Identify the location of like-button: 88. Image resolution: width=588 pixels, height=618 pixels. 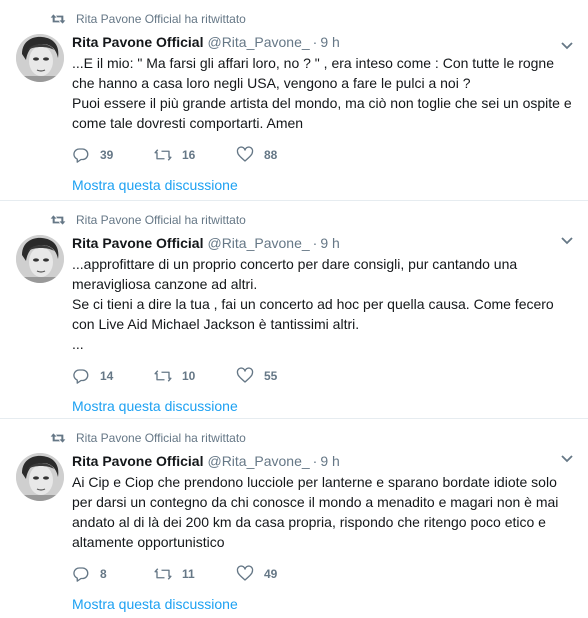
(277, 155).